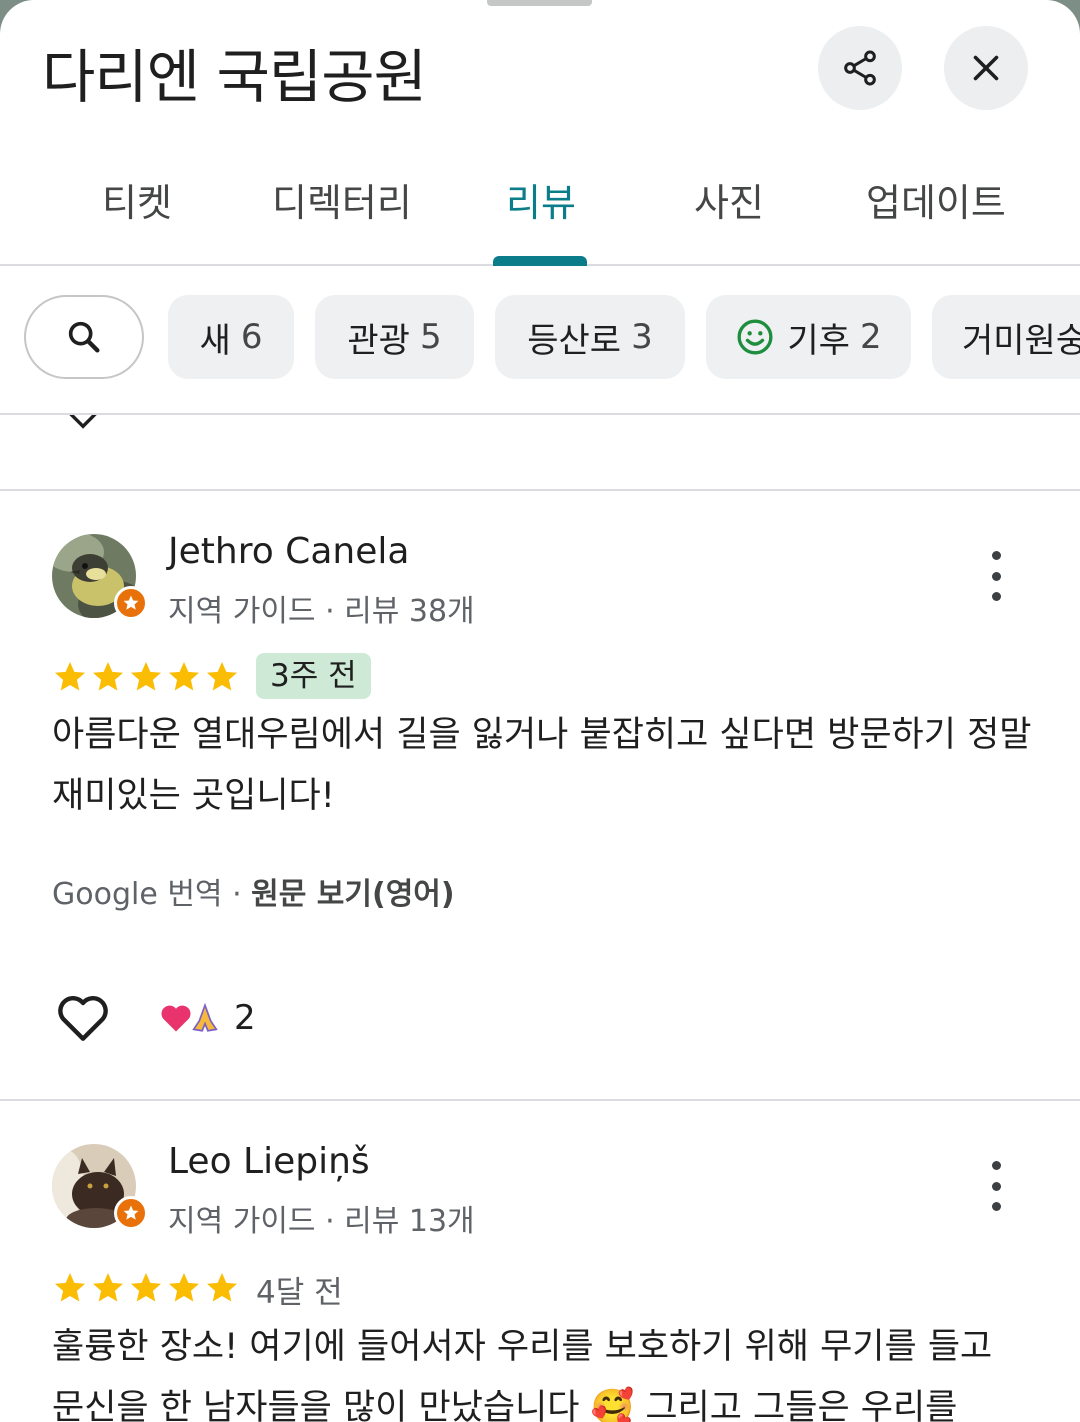 Image resolution: width=1080 pixels, height=1422 pixels. Describe the element at coordinates (137, 199) in the screenshot. I see `tab-tickets: 티켓` at that location.